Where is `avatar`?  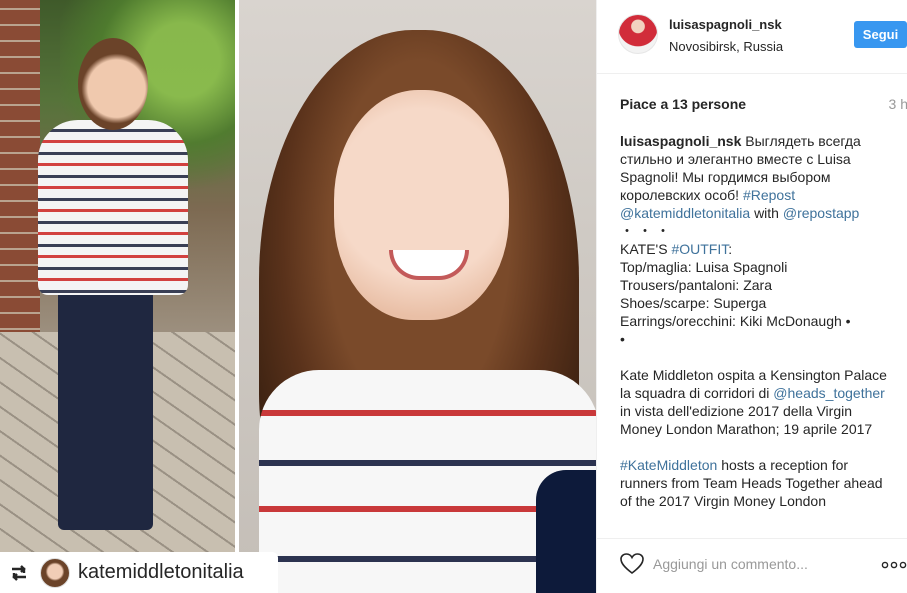
avatar is located at coordinates (638, 34).